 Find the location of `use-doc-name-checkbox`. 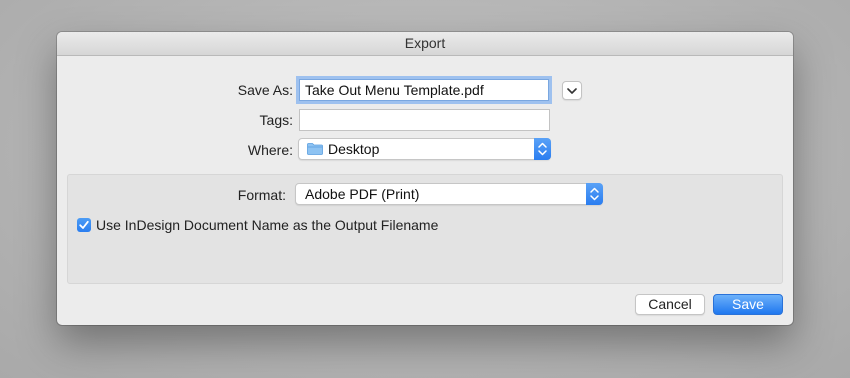

use-doc-name-checkbox is located at coordinates (84, 225).